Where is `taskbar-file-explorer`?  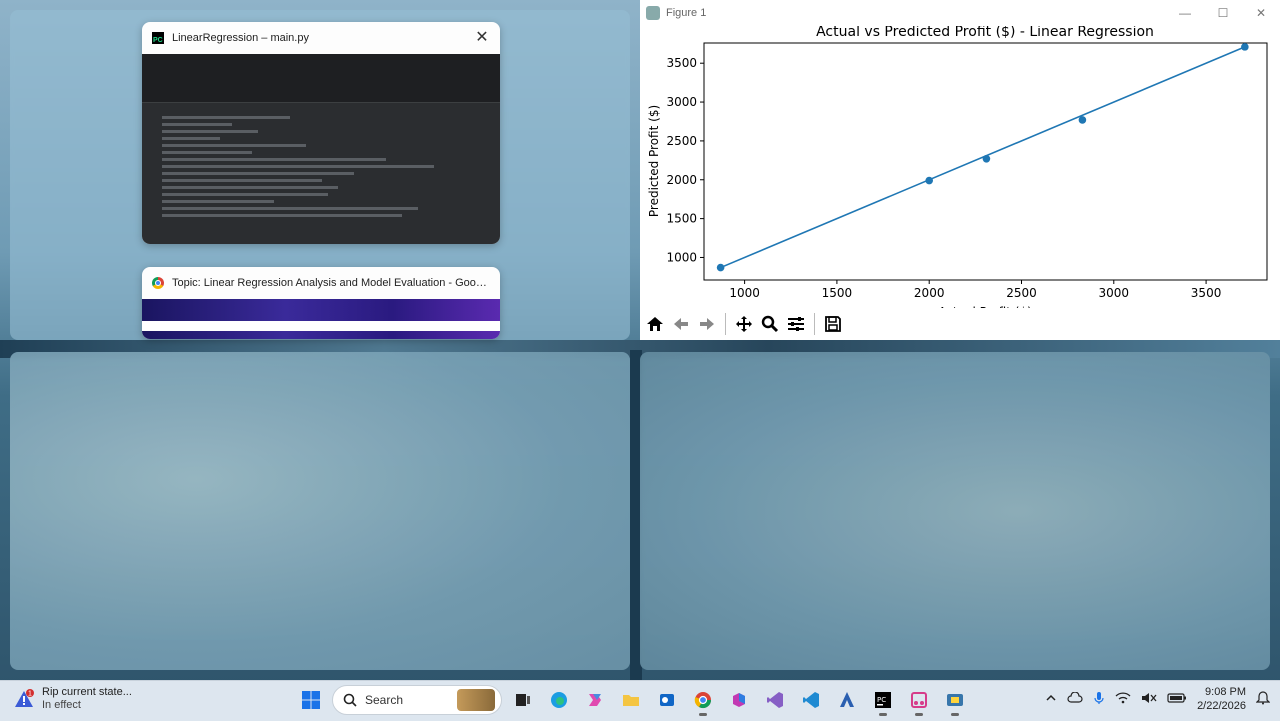
taskbar-file-explorer is located at coordinates (631, 700).